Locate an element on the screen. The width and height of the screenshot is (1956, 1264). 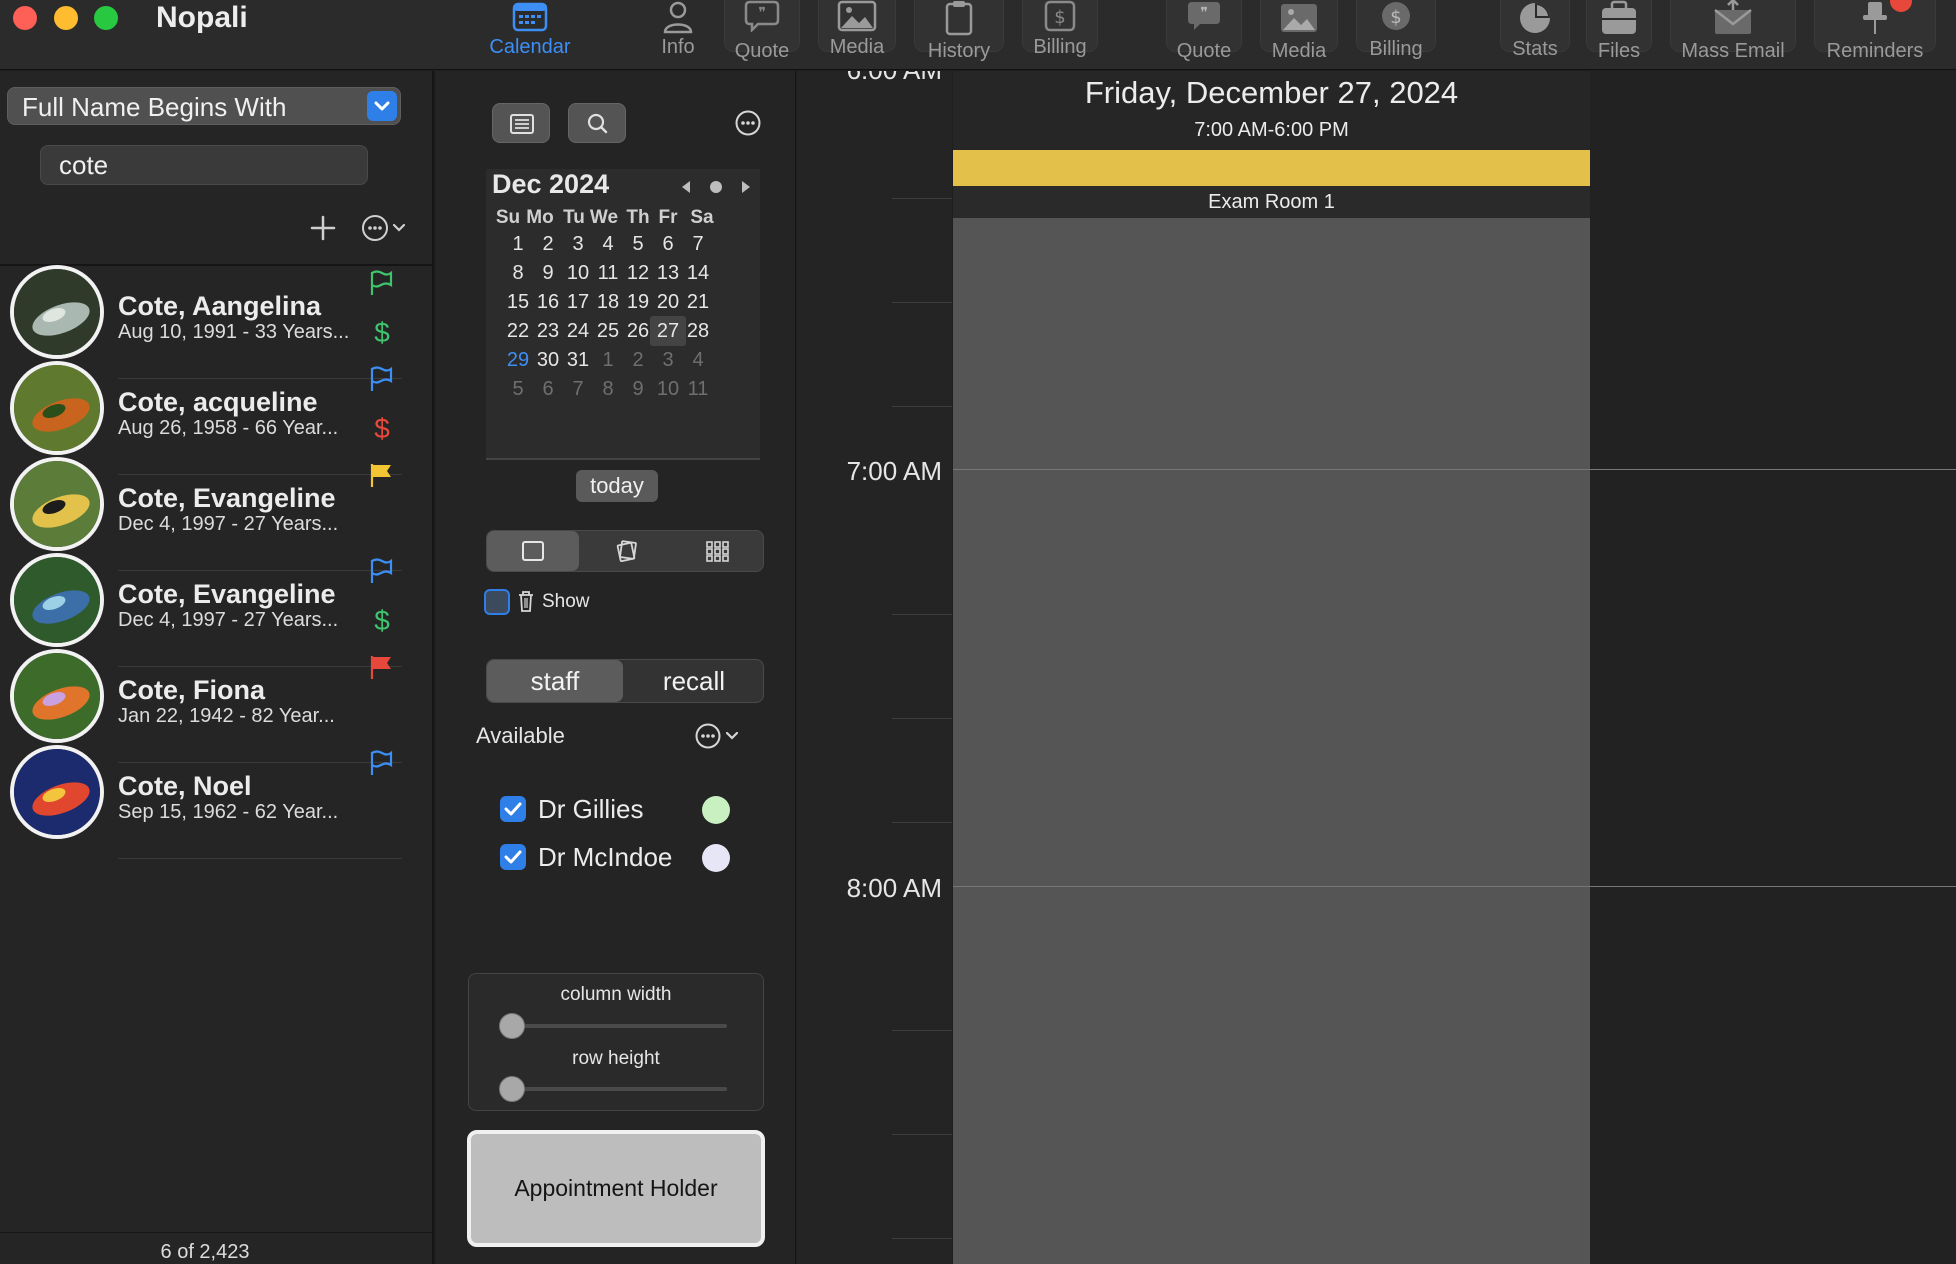
more-options-button is located at coordinates (387, 228).